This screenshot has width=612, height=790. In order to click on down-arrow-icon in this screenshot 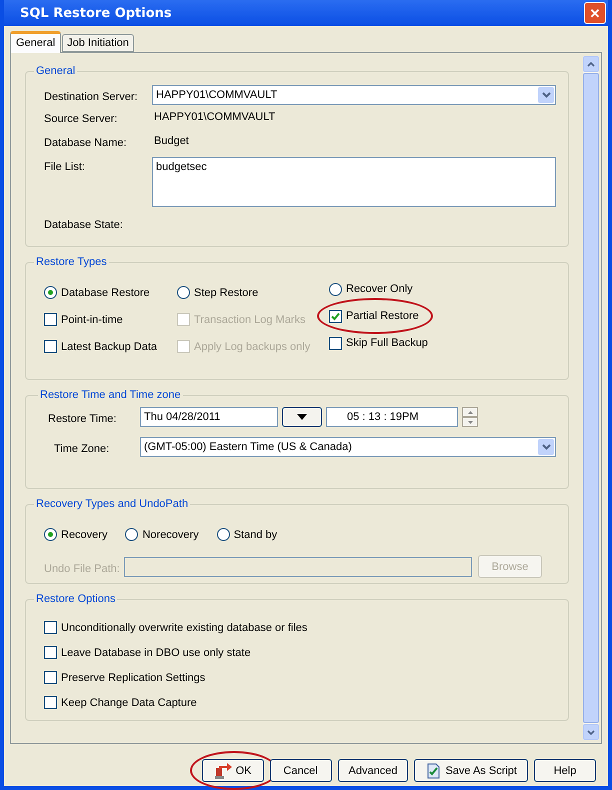, I will do `click(470, 422)`.